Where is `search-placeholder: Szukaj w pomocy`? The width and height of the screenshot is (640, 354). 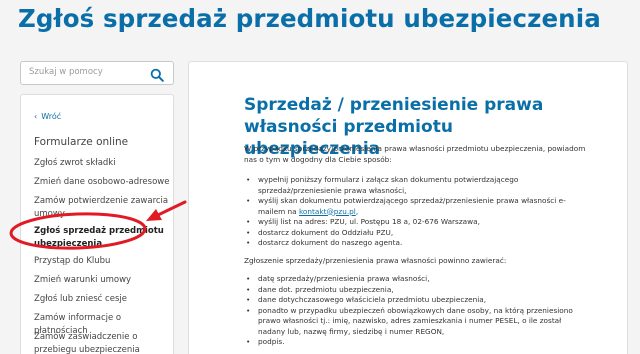 search-placeholder: Szukaj w pomocy is located at coordinates (66, 72).